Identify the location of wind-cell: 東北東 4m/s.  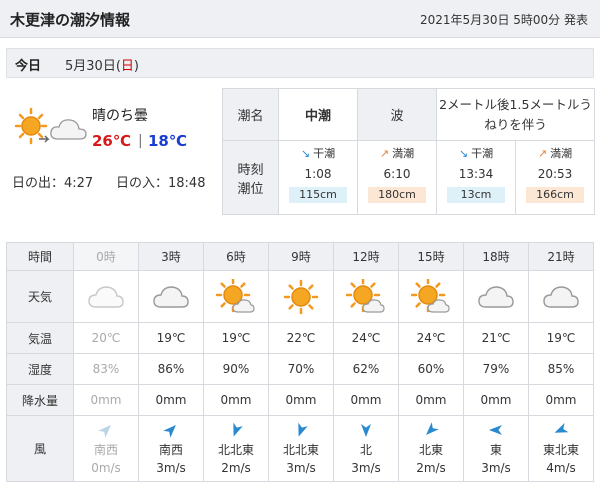
(561, 448).